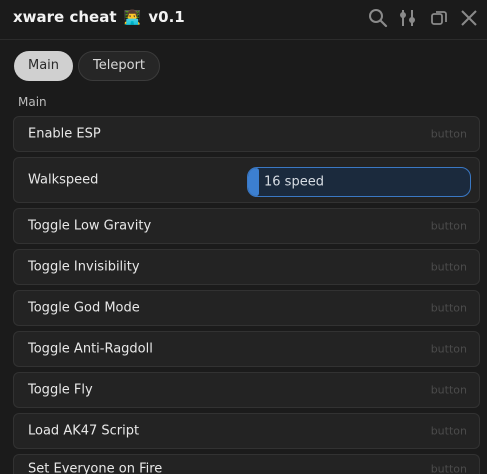  What do you see at coordinates (84, 308) in the screenshot?
I see `row-label: Toggle God Mode` at bounding box center [84, 308].